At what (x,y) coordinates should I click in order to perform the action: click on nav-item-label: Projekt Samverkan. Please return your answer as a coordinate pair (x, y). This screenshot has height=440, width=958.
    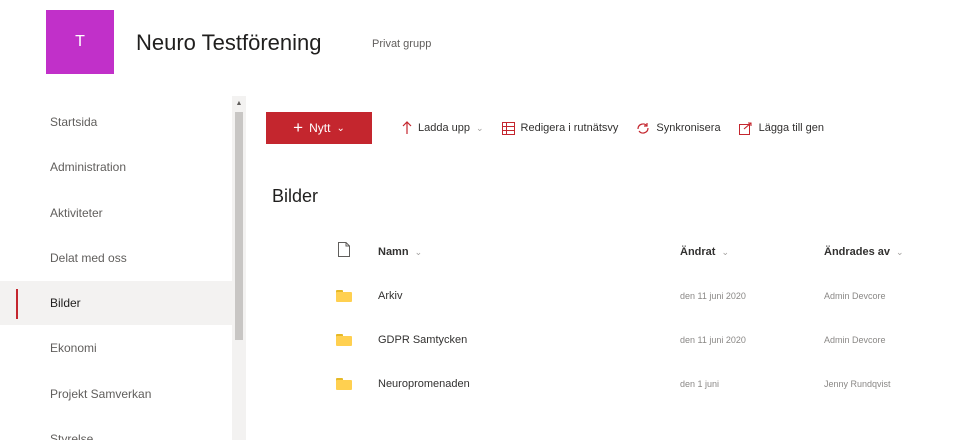
    Looking at the image, I should click on (101, 394).